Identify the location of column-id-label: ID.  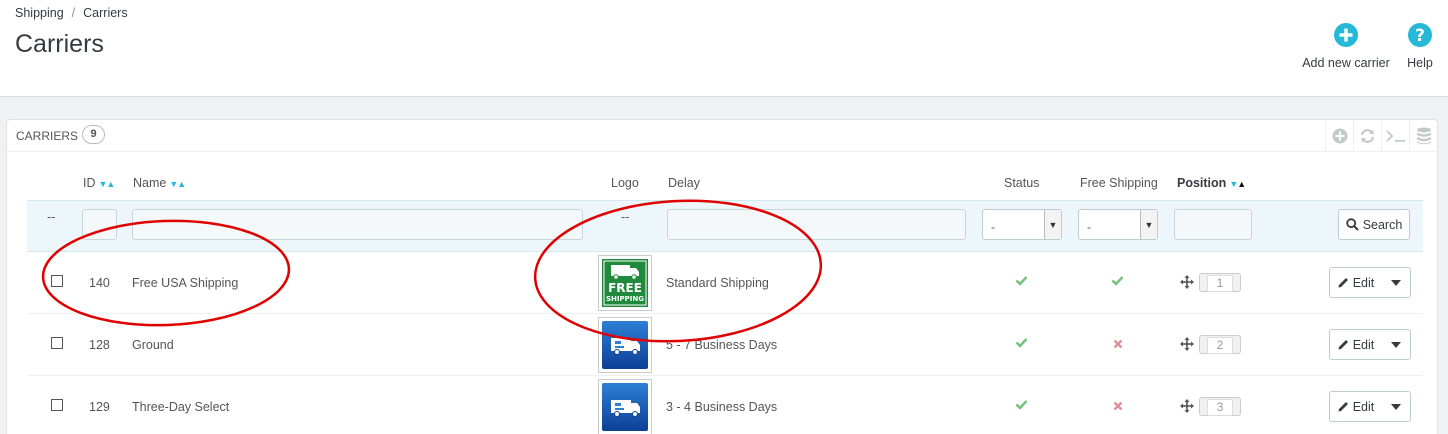
(89, 183).